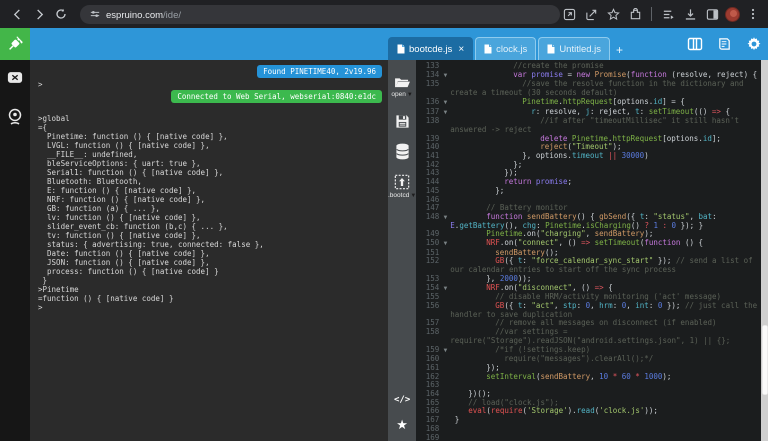 This screenshot has height=441, width=768. I want to click on device-found-badge: Found PINETIME40, 2v19.96, so click(319, 71).